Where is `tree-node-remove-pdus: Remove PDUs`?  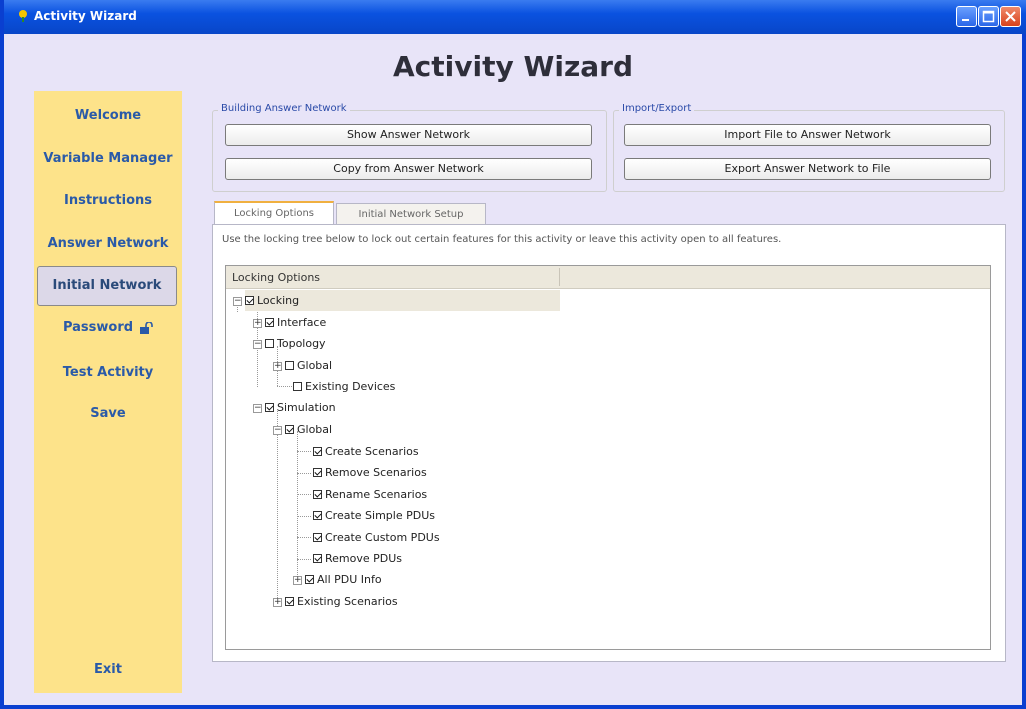
tree-node-remove-pdus: Remove PDUs is located at coordinates (357, 558).